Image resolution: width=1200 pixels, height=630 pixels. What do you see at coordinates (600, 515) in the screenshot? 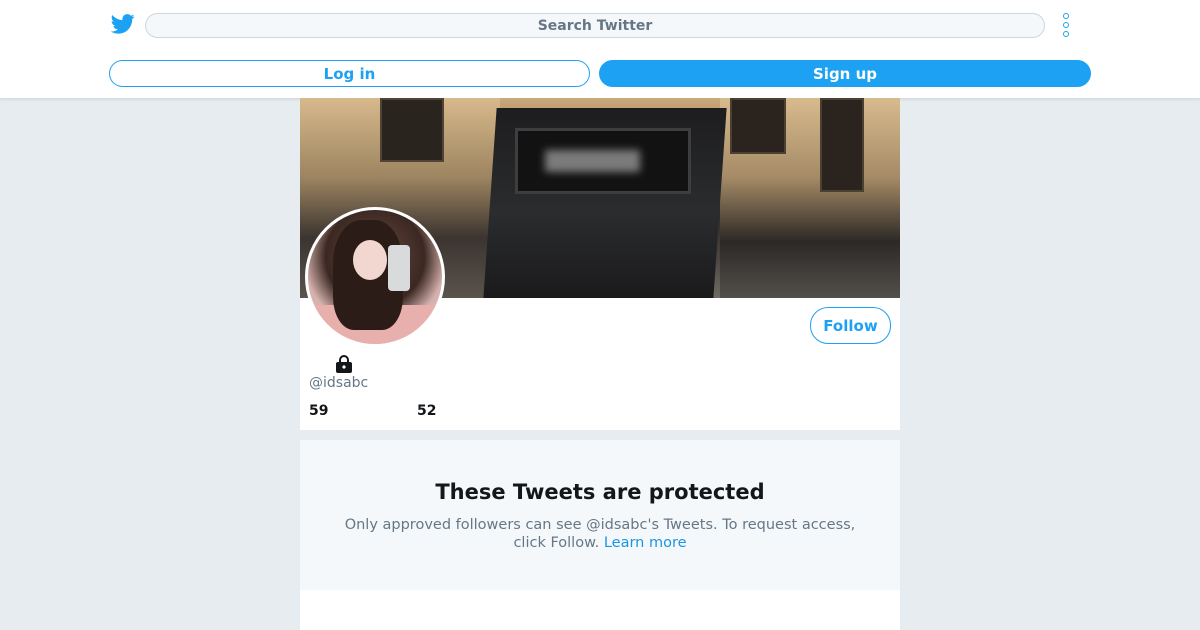
I see `protected-notice` at bounding box center [600, 515].